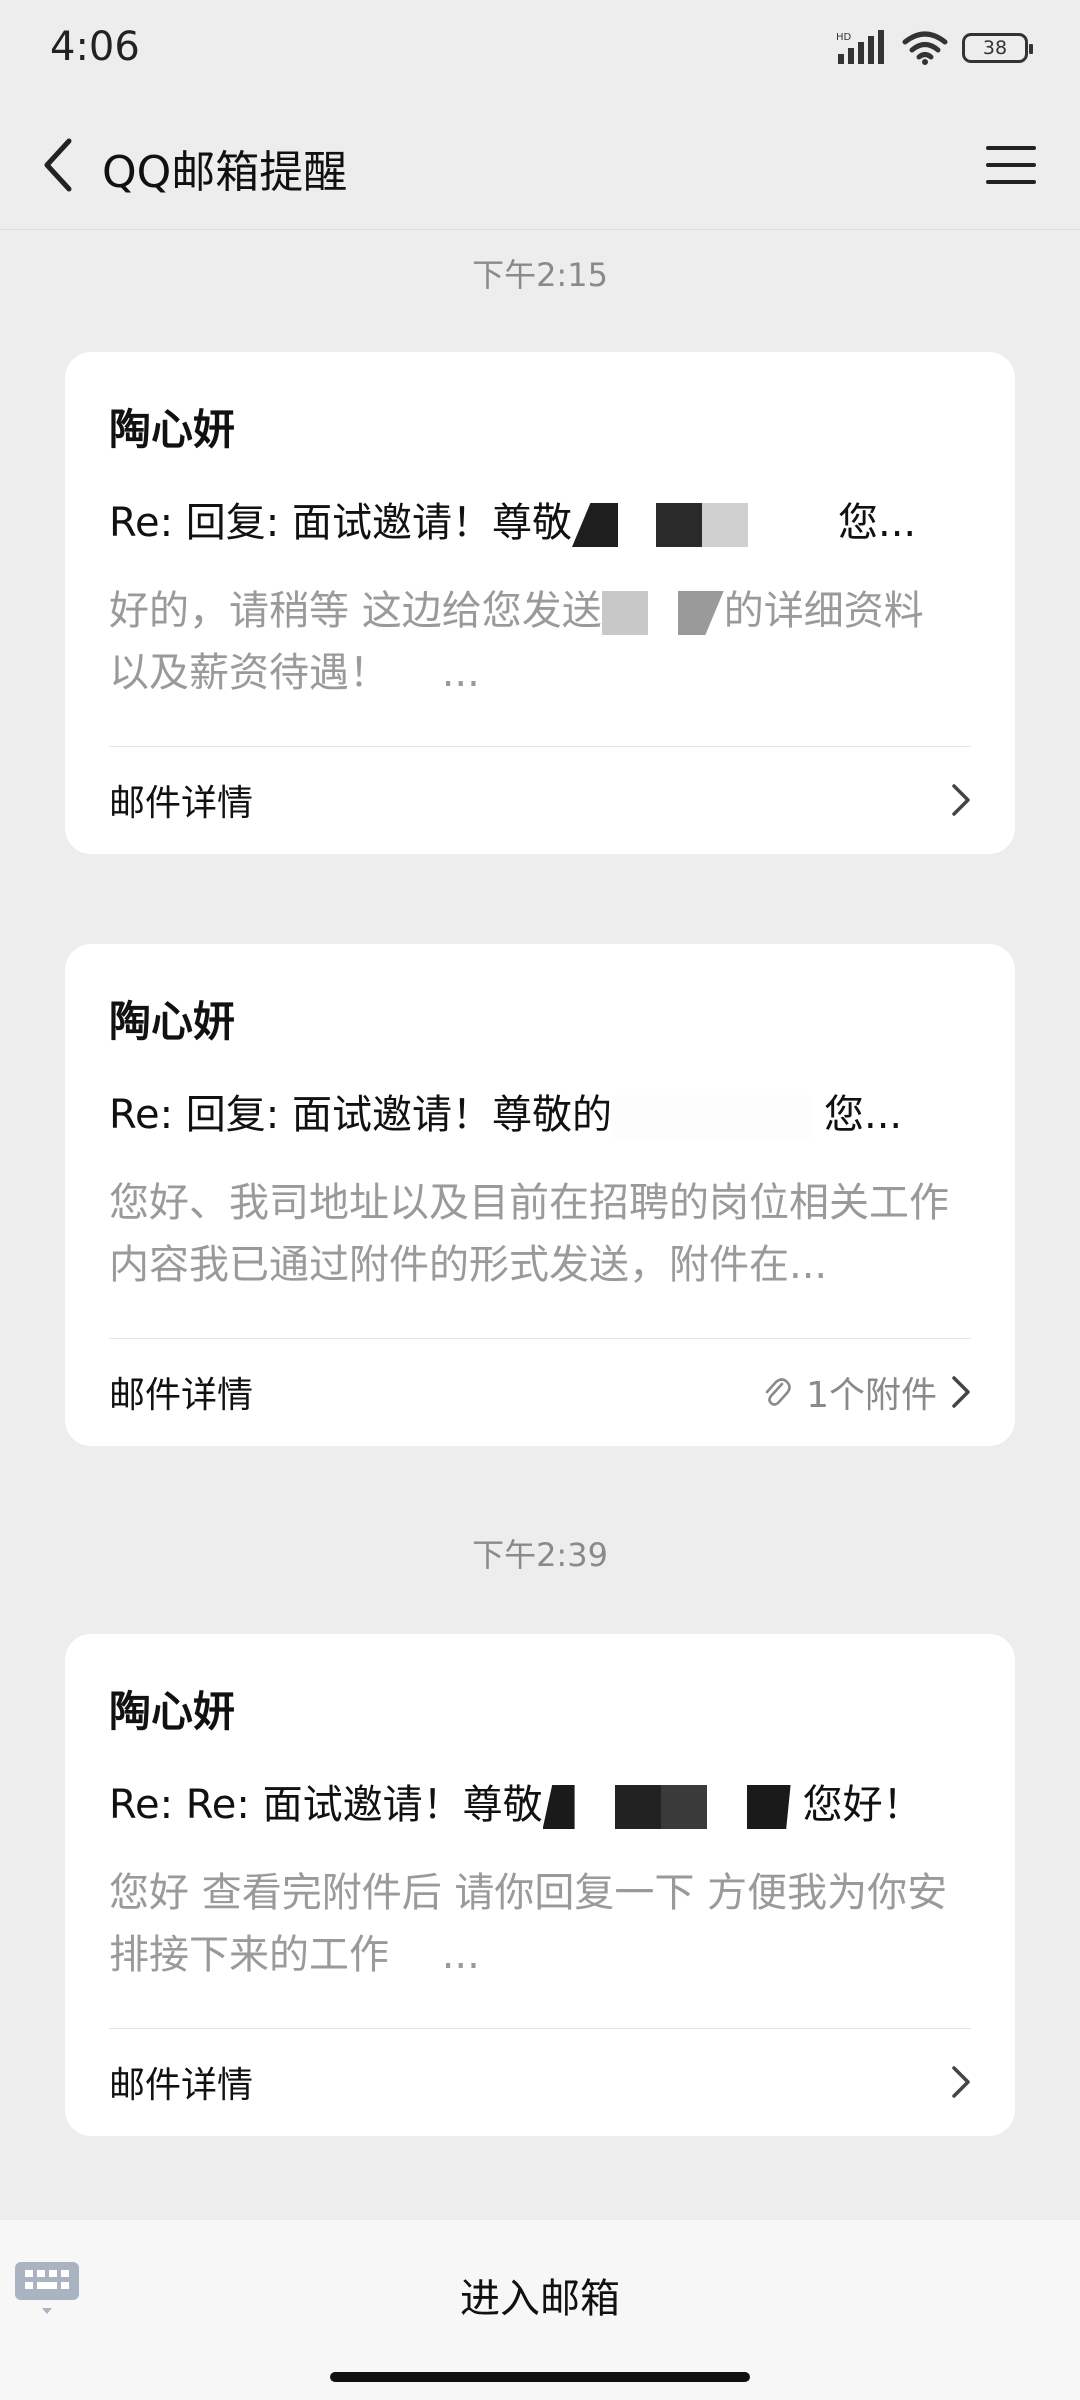 The width and height of the screenshot is (1080, 2400). I want to click on battery-indicator: 38, so click(997, 48).